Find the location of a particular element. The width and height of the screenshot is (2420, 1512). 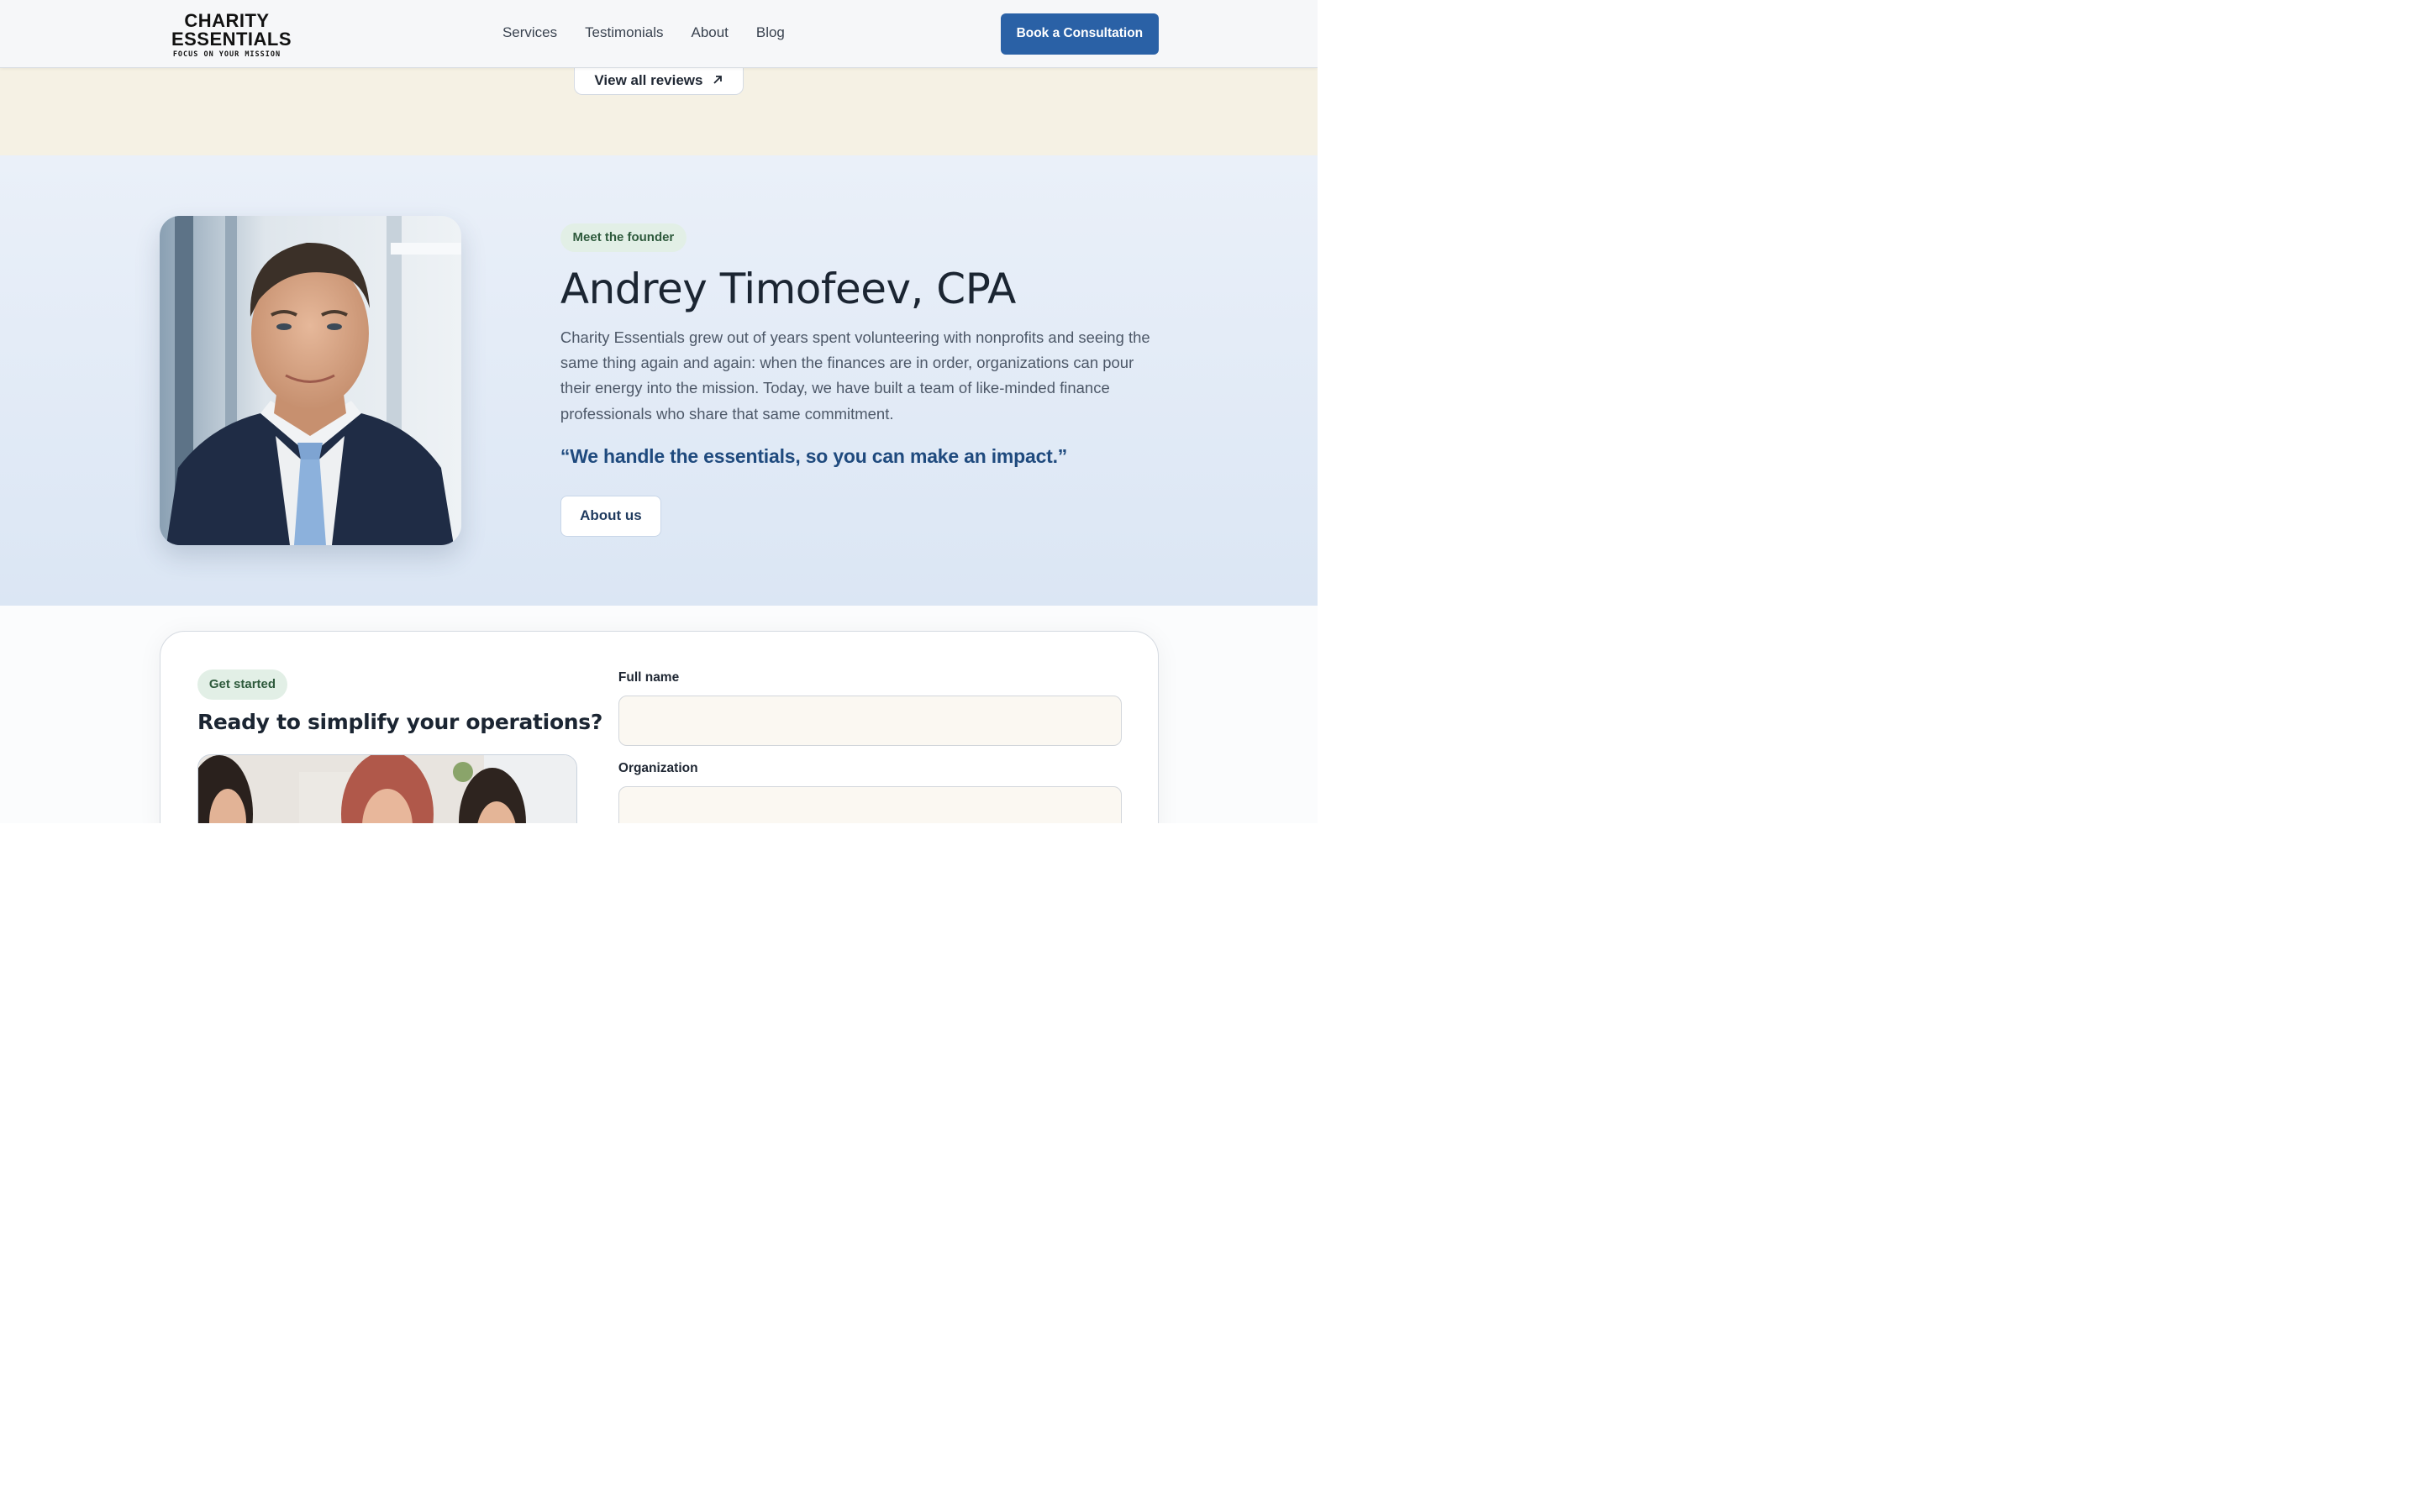

view-all-reviews-button: View all reviews is located at coordinates (658, 81).